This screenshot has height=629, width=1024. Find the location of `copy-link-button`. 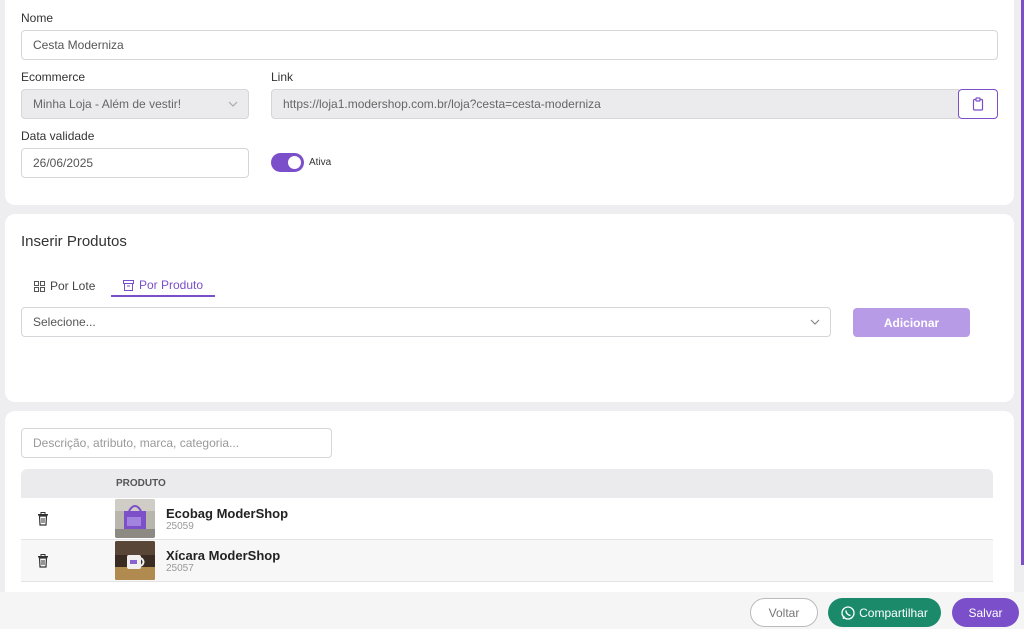

copy-link-button is located at coordinates (978, 104).